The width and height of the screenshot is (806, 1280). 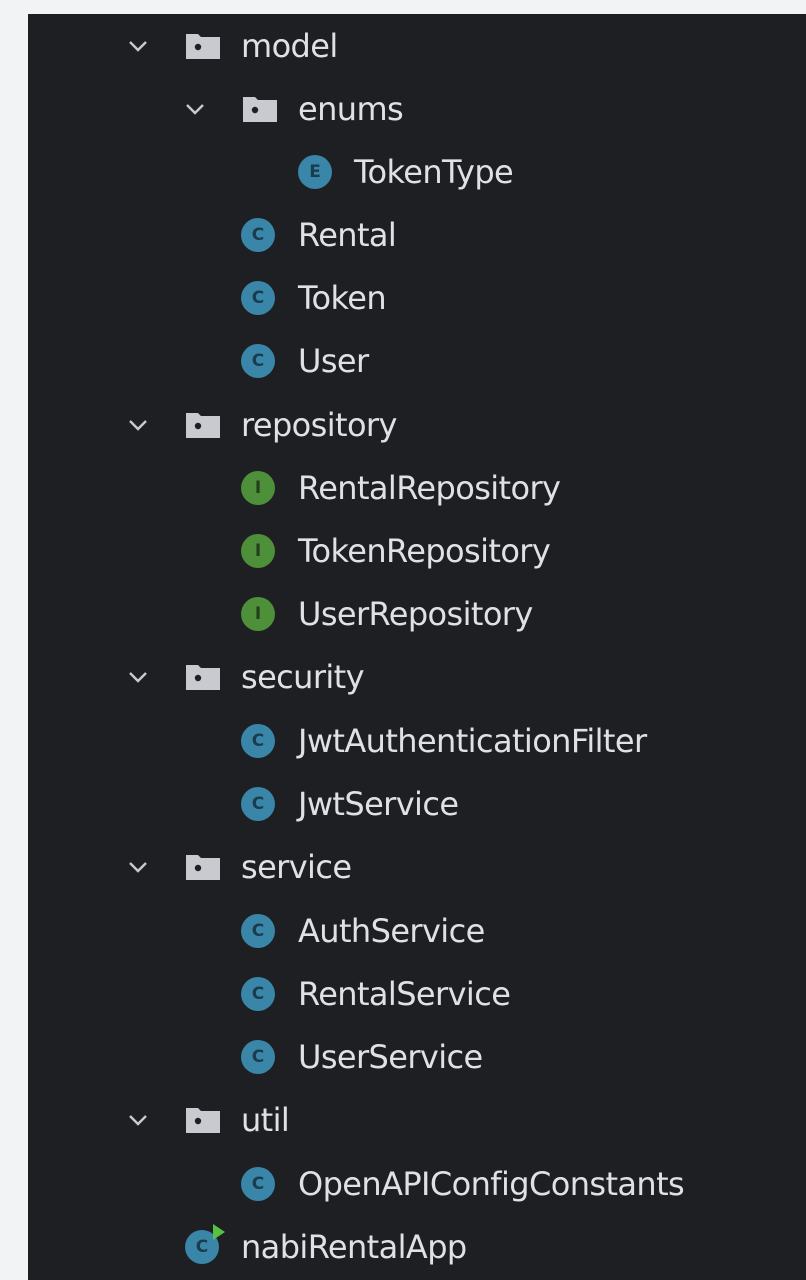 I want to click on tree-node-model: model, so click(x=417, y=46).